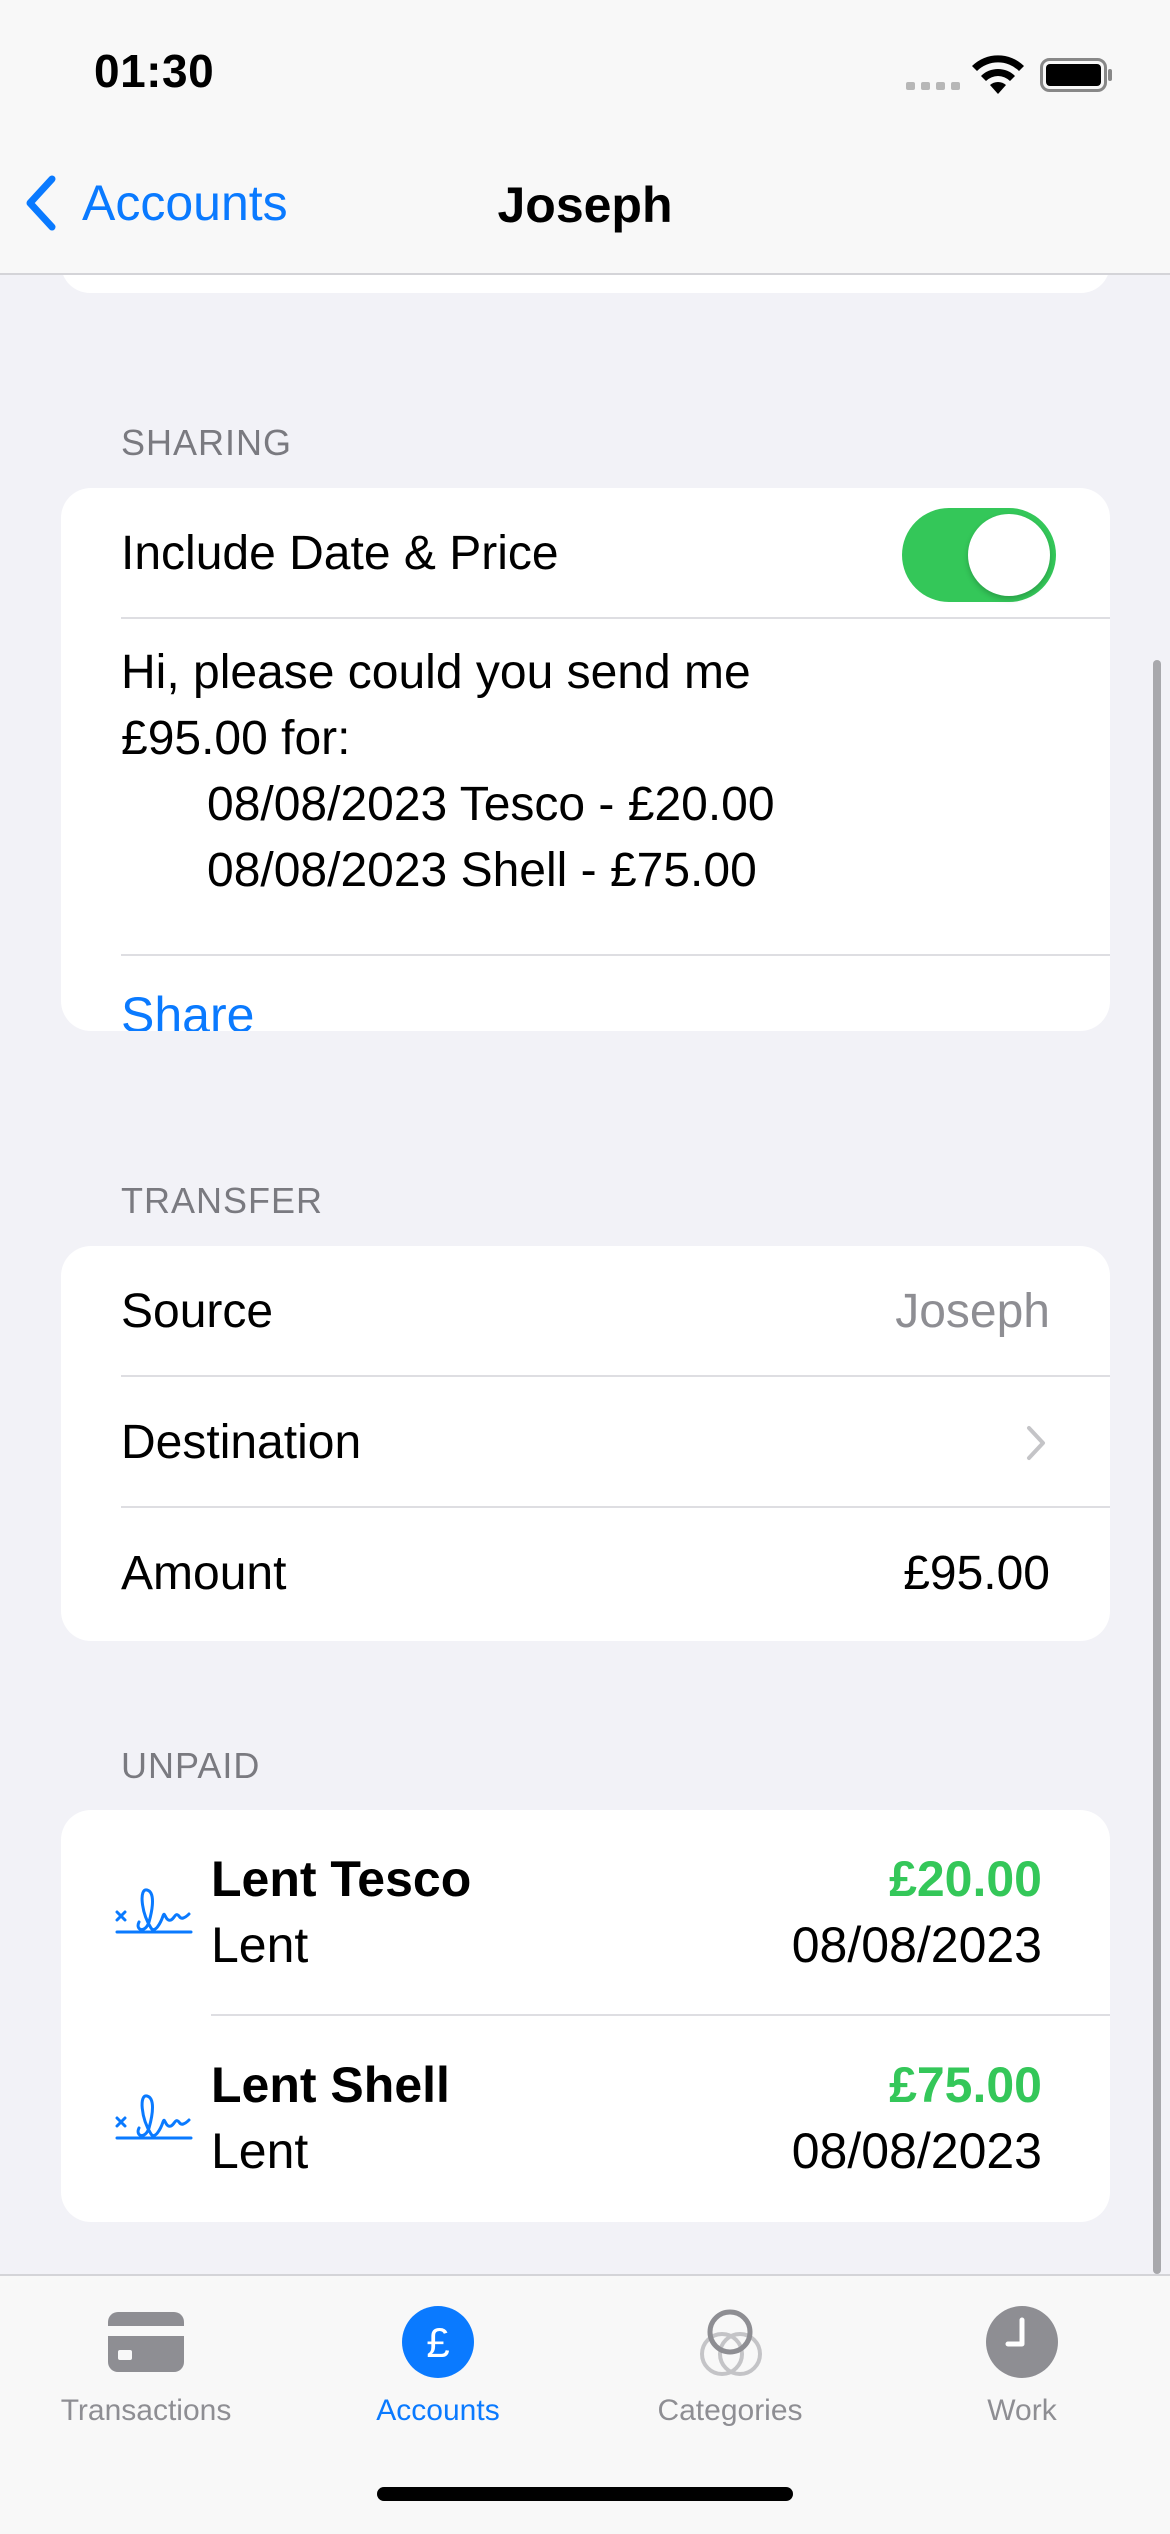  Describe the element at coordinates (965, 2085) in the screenshot. I see `unpaid-item-amount: £75.00` at that location.